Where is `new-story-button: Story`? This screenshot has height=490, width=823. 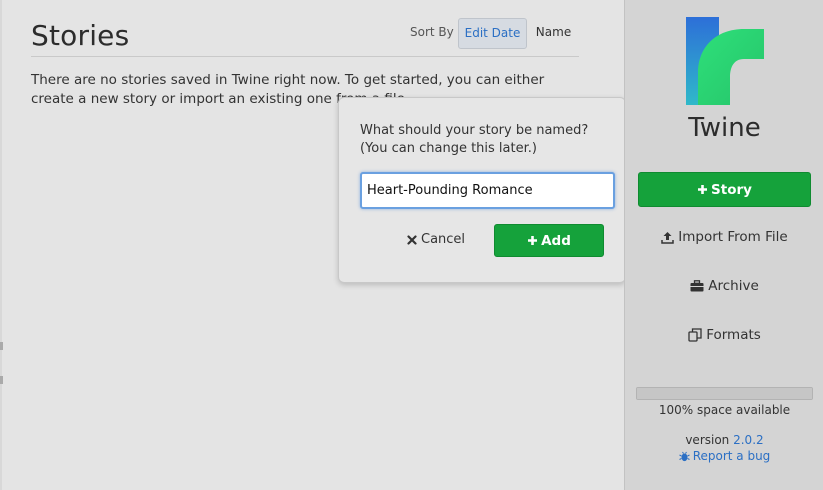 new-story-button: Story is located at coordinates (724, 189).